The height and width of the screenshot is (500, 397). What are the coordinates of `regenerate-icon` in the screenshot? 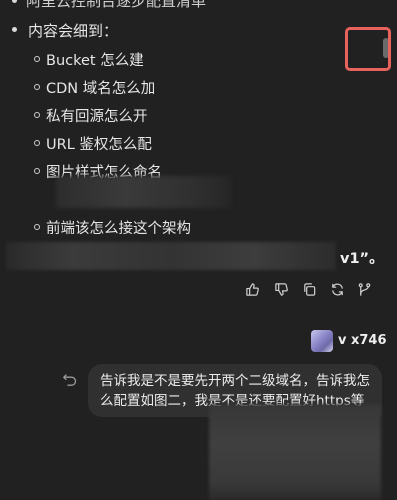 It's located at (337, 289).